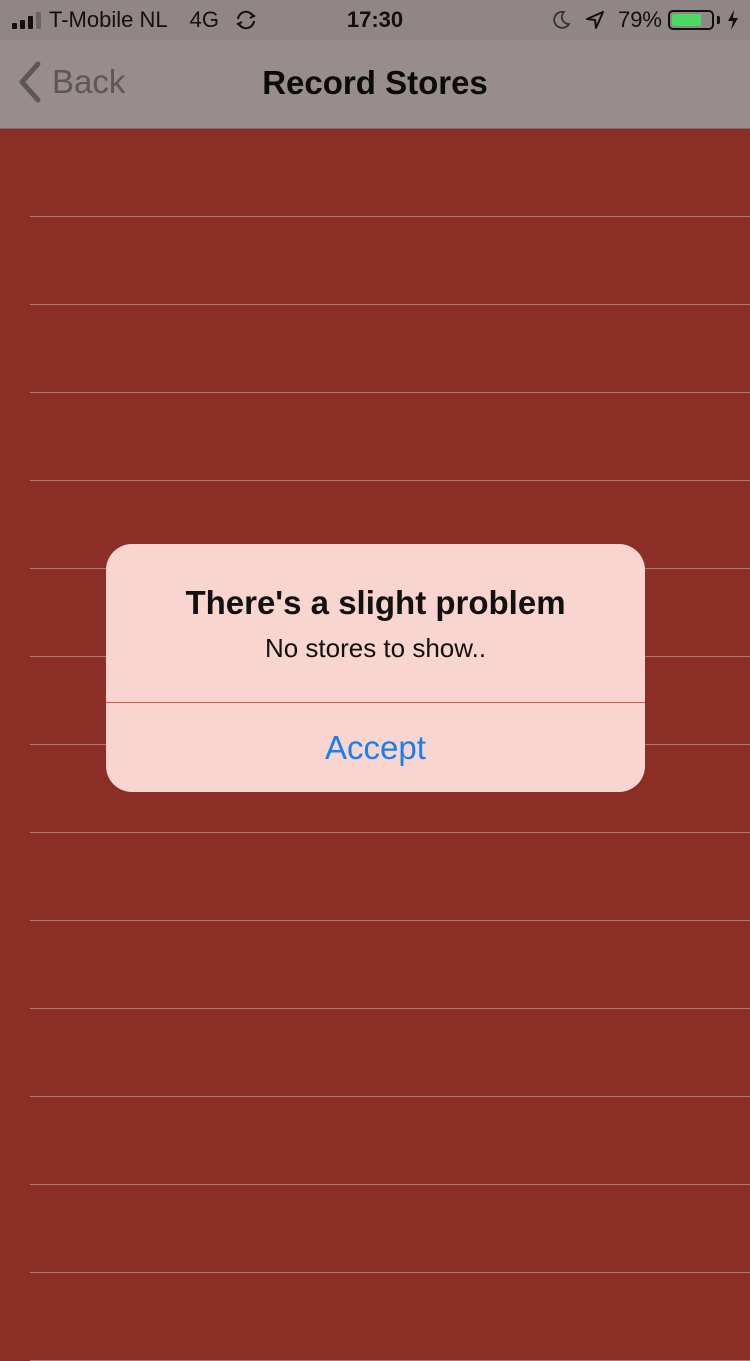  What do you see at coordinates (733, 20) in the screenshot?
I see `charging-bolt-icon` at bounding box center [733, 20].